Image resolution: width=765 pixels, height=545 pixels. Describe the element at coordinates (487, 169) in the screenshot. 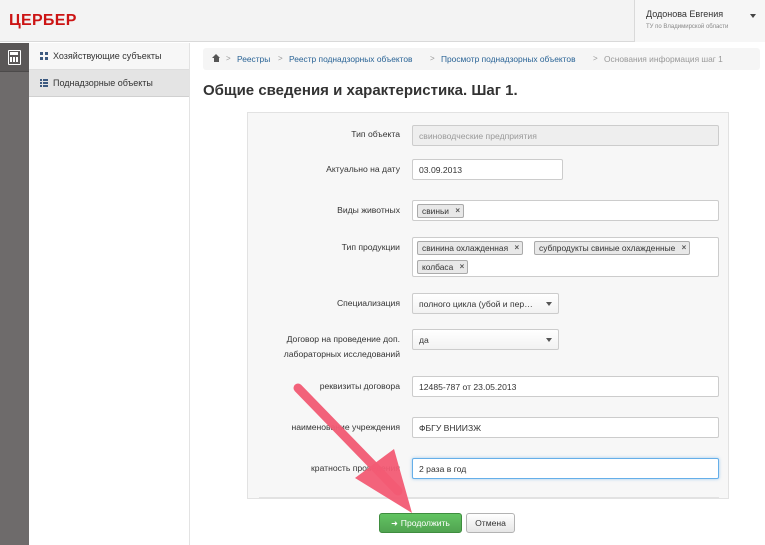

I see `actual-date-field: 03.09.2013` at that location.